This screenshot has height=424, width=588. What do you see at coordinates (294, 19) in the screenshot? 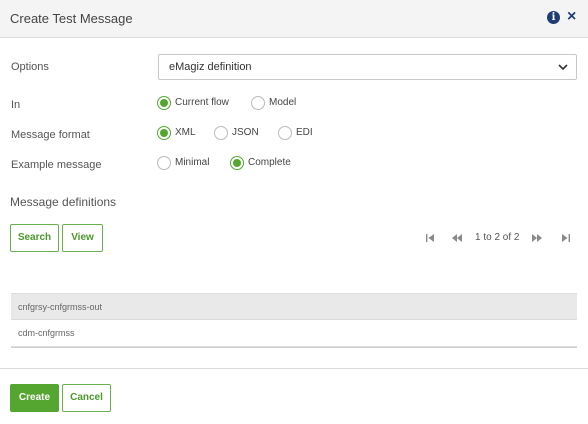
I see `dialog-header: Create Test Message i ×` at bounding box center [294, 19].